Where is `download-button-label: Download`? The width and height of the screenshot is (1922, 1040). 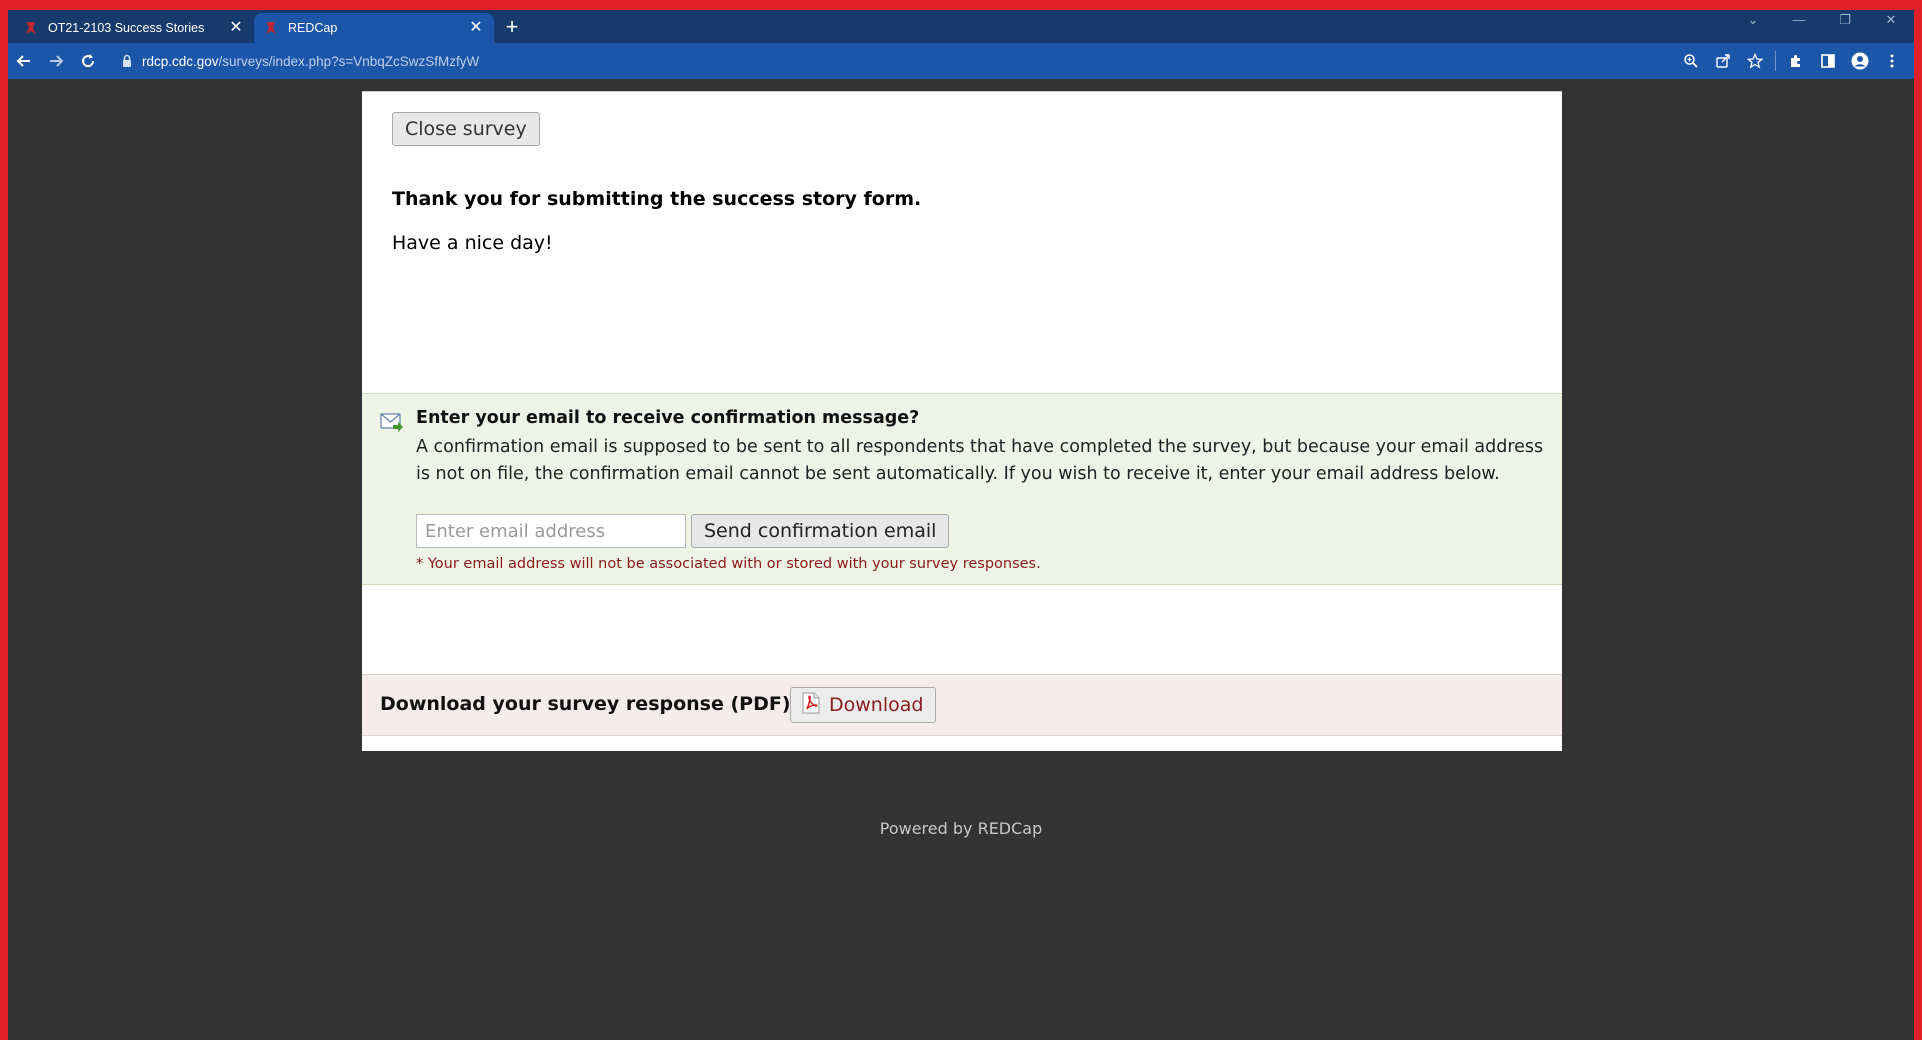 download-button-label: Download is located at coordinates (876, 705).